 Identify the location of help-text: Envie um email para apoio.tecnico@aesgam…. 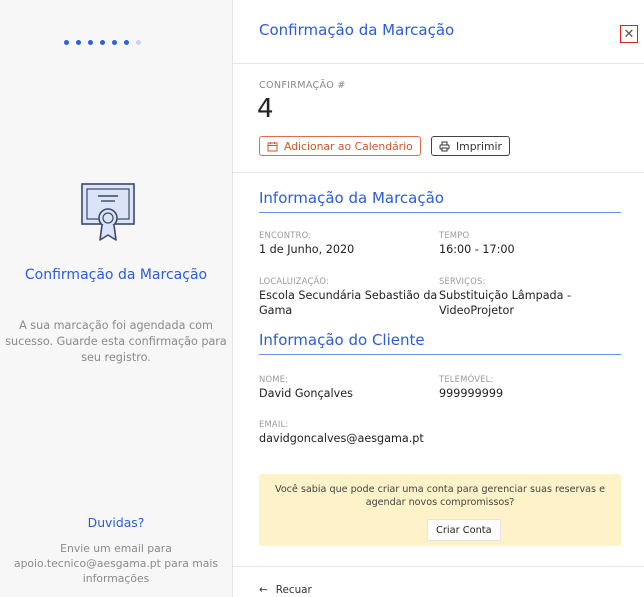
(116, 563).